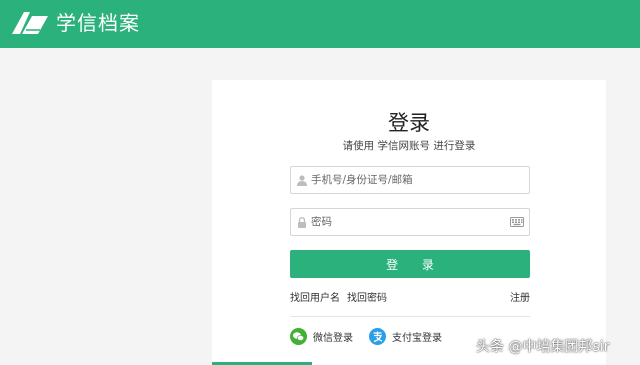 Image resolution: width=640 pixels, height=365 pixels. What do you see at coordinates (333, 338) in the screenshot?
I see `wechat-login-label: 微信登录` at bounding box center [333, 338].